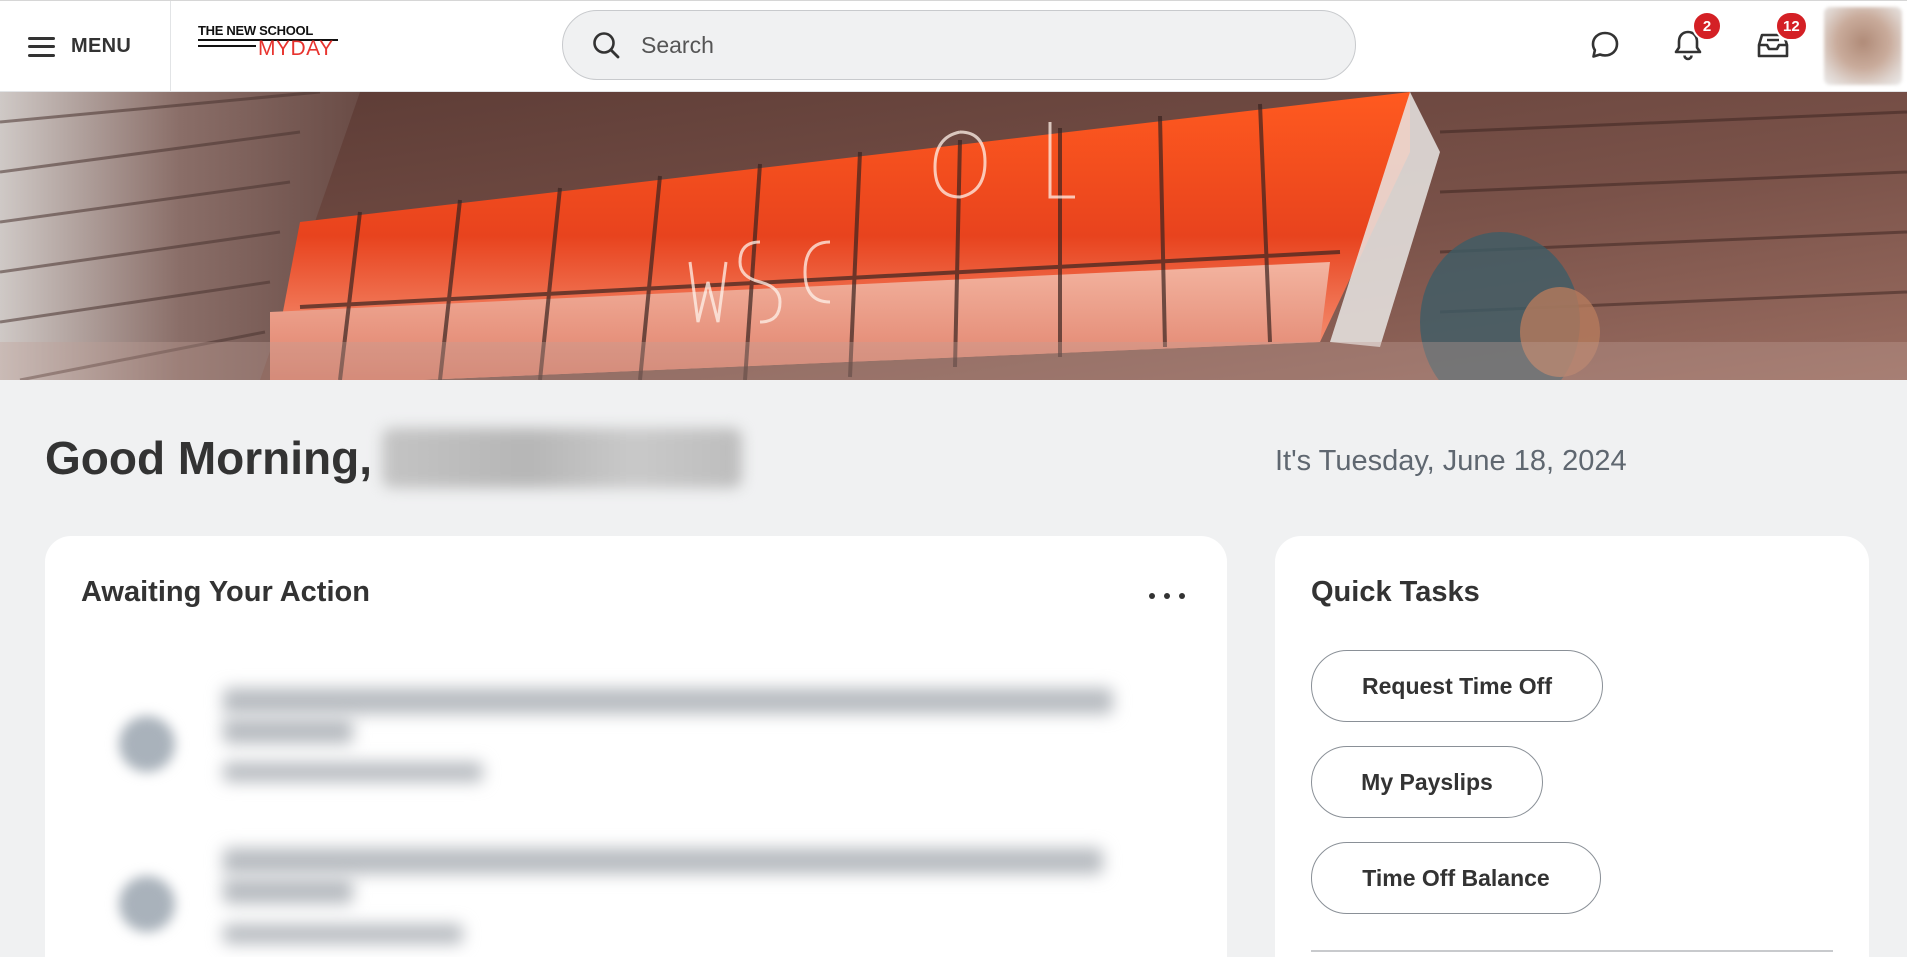 The width and height of the screenshot is (1907, 957). I want to click on chat-button, so click(1605, 45).